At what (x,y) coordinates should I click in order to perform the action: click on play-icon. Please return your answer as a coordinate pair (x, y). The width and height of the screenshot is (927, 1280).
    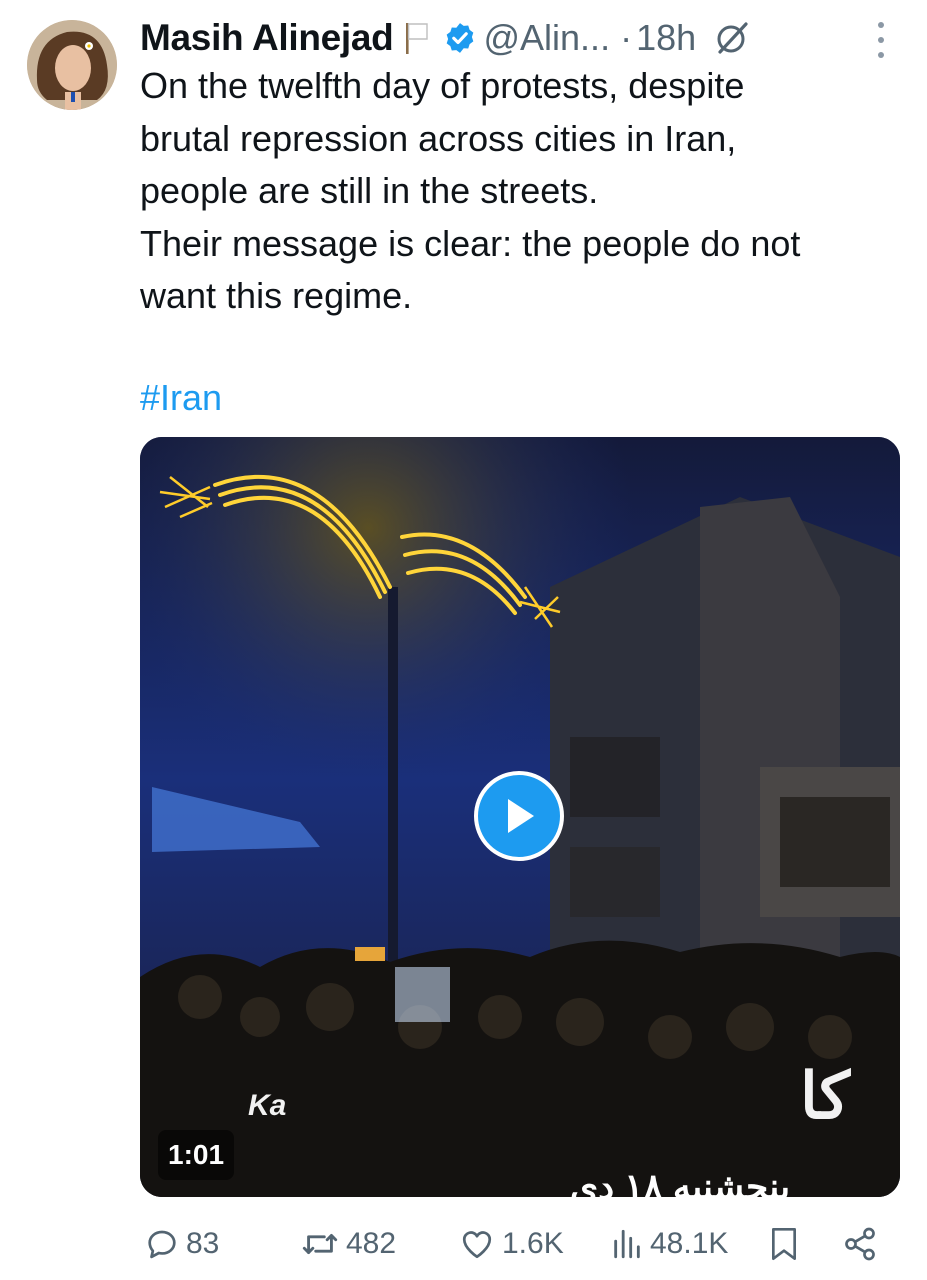
    Looking at the image, I should click on (521, 816).